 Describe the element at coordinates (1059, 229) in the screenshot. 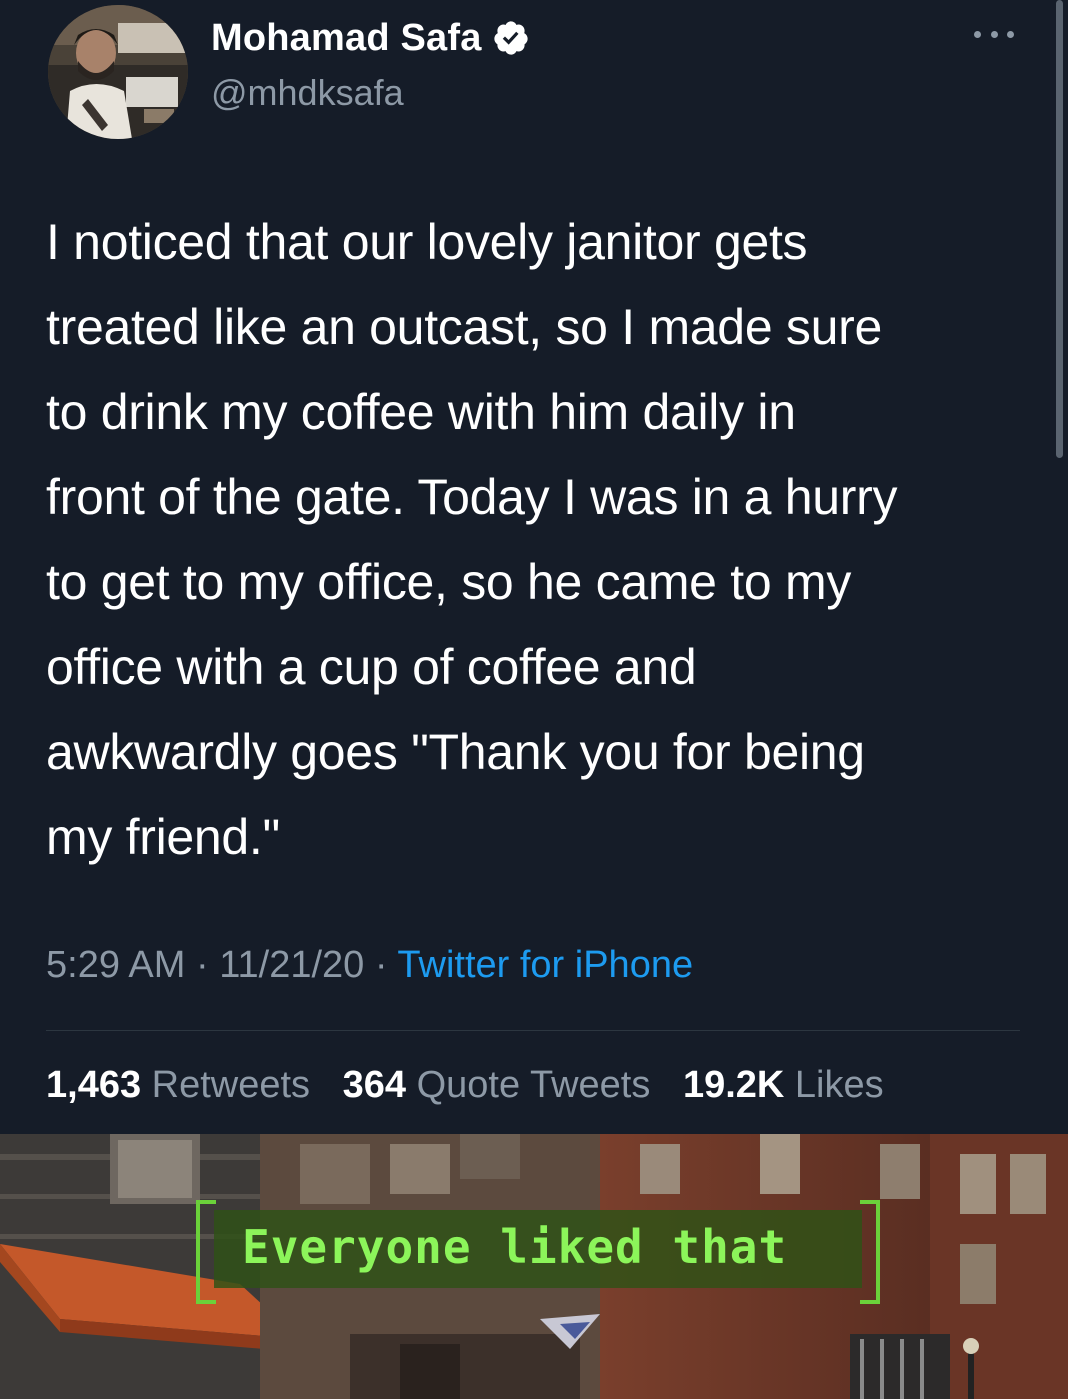

I see `scrollbar` at that location.